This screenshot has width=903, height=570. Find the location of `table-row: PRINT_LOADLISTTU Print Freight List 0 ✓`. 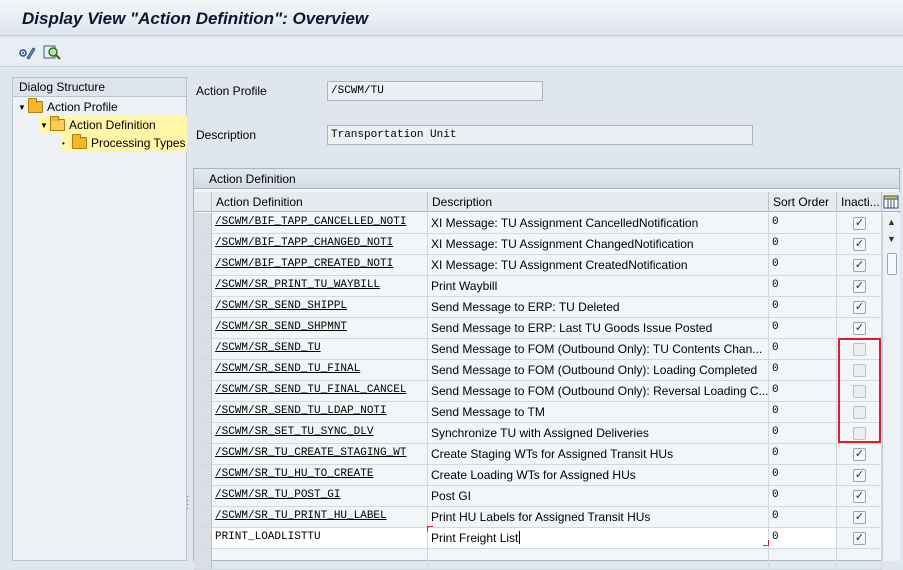

table-row: PRINT_LOADLISTTU Print Freight List 0 ✓ is located at coordinates (538, 538).